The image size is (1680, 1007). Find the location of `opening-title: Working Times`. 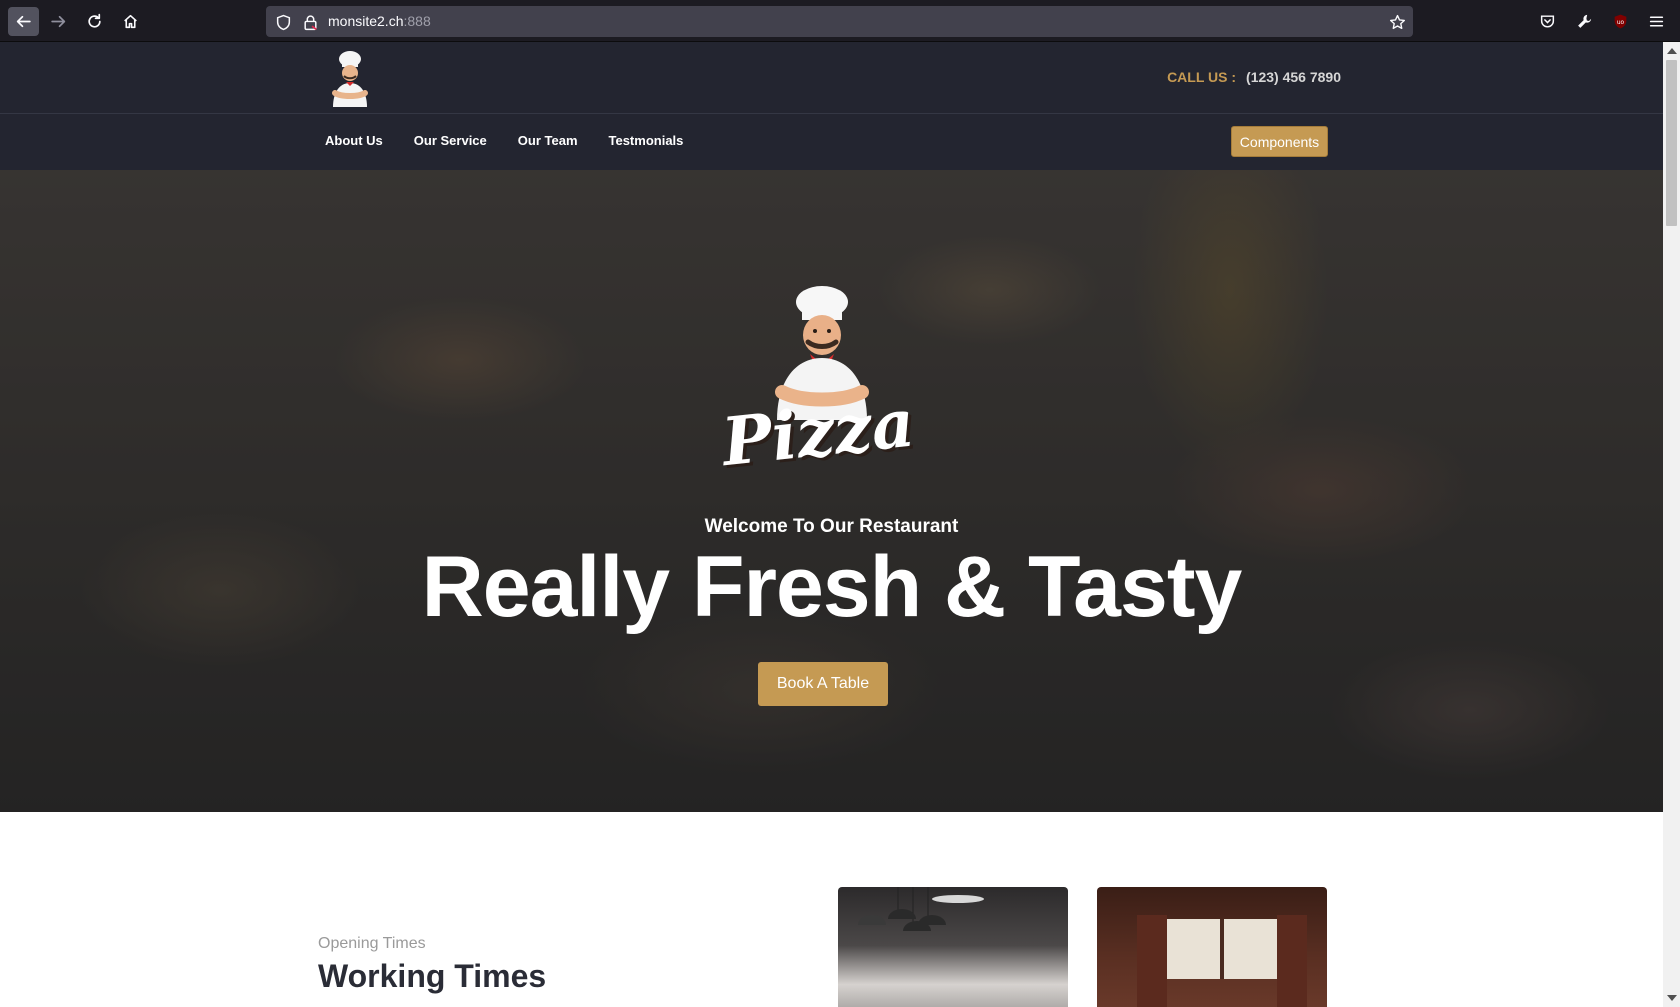

opening-title: Working Times is located at coordinates (432, 976).